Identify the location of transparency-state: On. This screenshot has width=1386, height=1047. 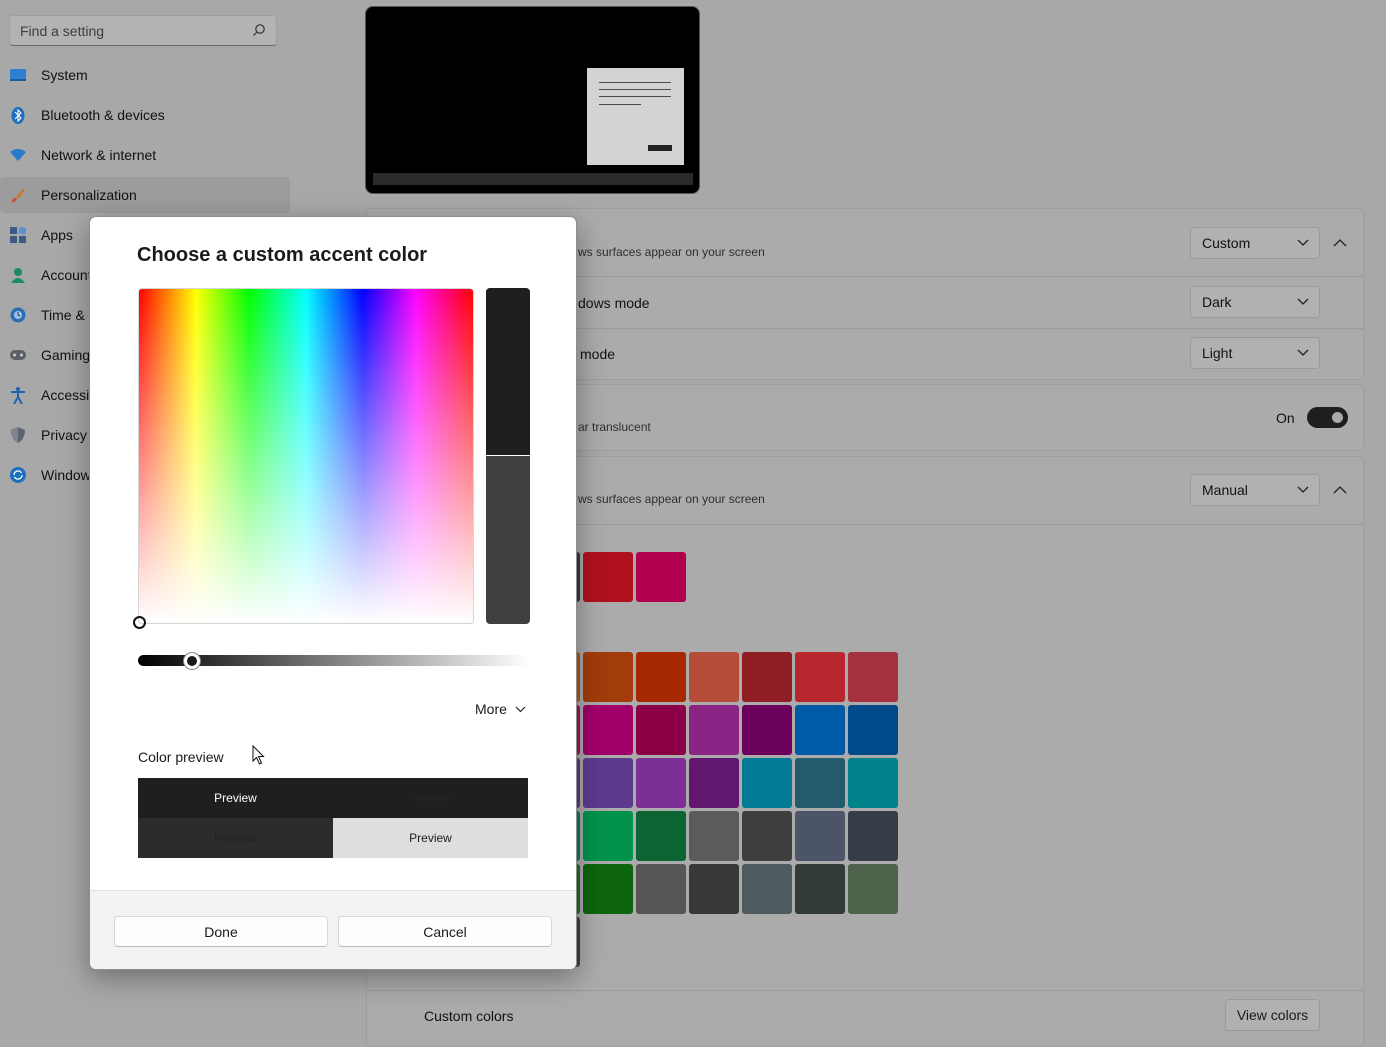
(1285, 418).